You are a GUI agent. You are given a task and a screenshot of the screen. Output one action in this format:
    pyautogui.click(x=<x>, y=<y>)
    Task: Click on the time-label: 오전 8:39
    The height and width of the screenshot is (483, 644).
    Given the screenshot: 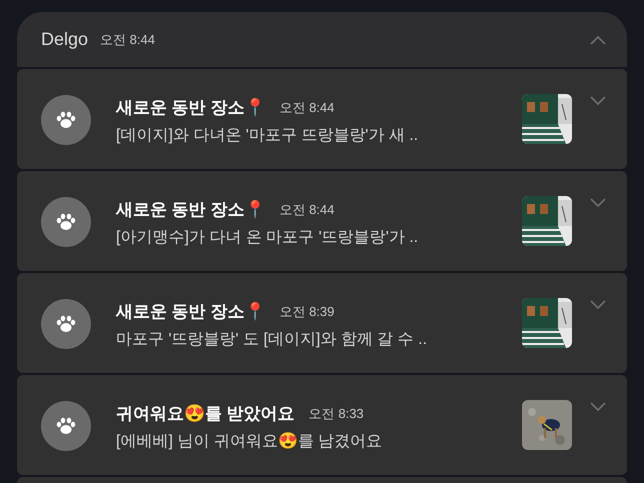 What is the action you would take?
    pyautogui.click(x=306, y=312)
    